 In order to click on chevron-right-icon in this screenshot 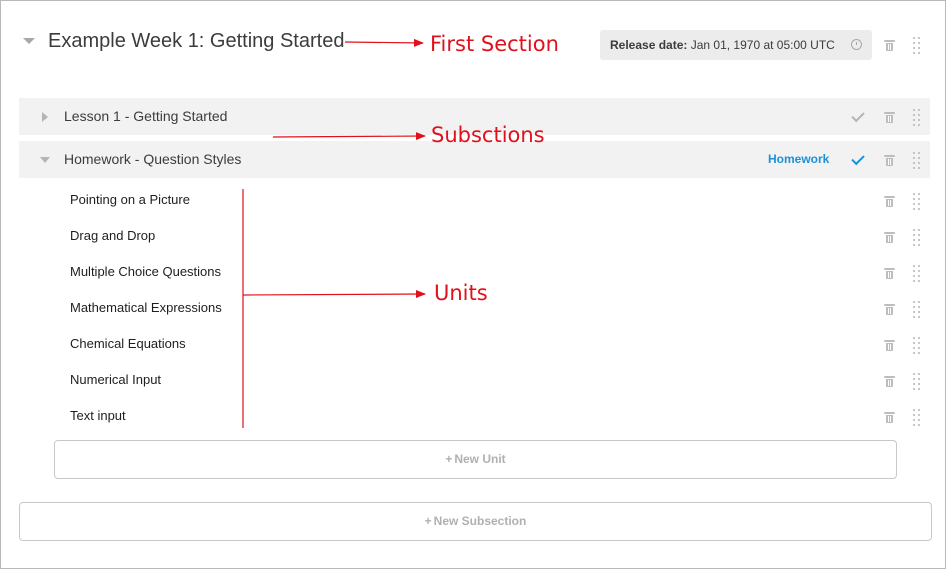, I will do `click(45, 117)`.